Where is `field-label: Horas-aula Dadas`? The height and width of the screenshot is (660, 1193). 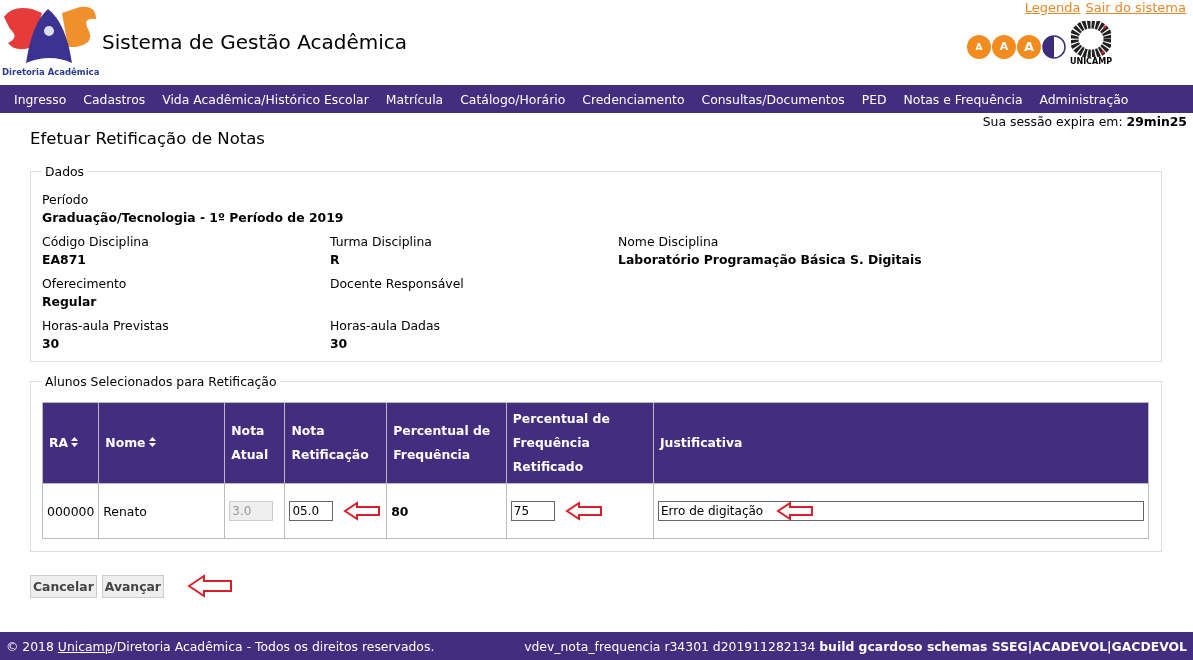
field-label: Horas-aula Dadas is located at coordinates (385, 325).